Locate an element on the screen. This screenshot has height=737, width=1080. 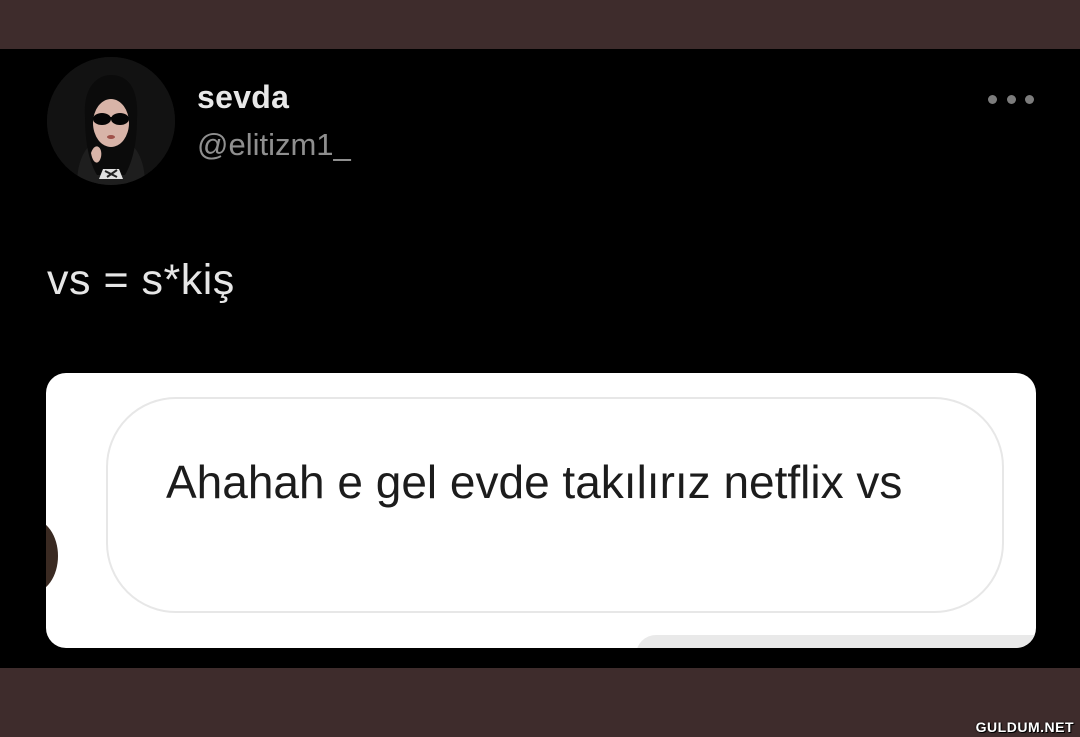
reply-bubble-edge is located at coordinates (836, 641).